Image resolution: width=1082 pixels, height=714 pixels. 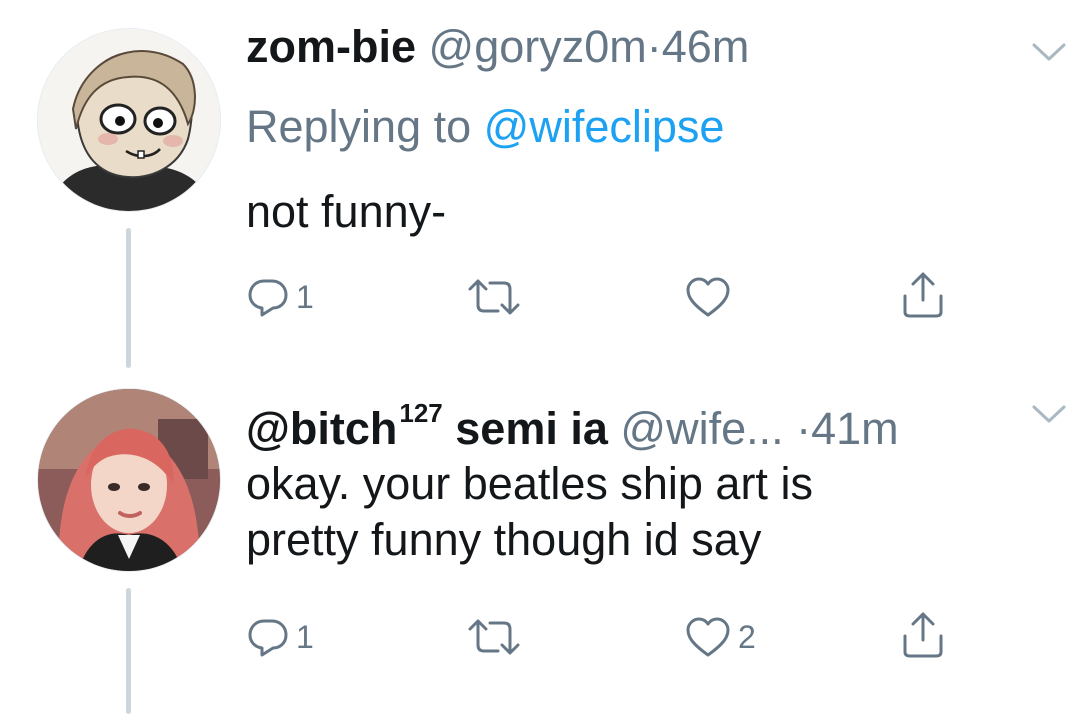 I want to click on tweet-header: @bitch127 semi ia @wife... ·41m, so click(x=572, y=421).